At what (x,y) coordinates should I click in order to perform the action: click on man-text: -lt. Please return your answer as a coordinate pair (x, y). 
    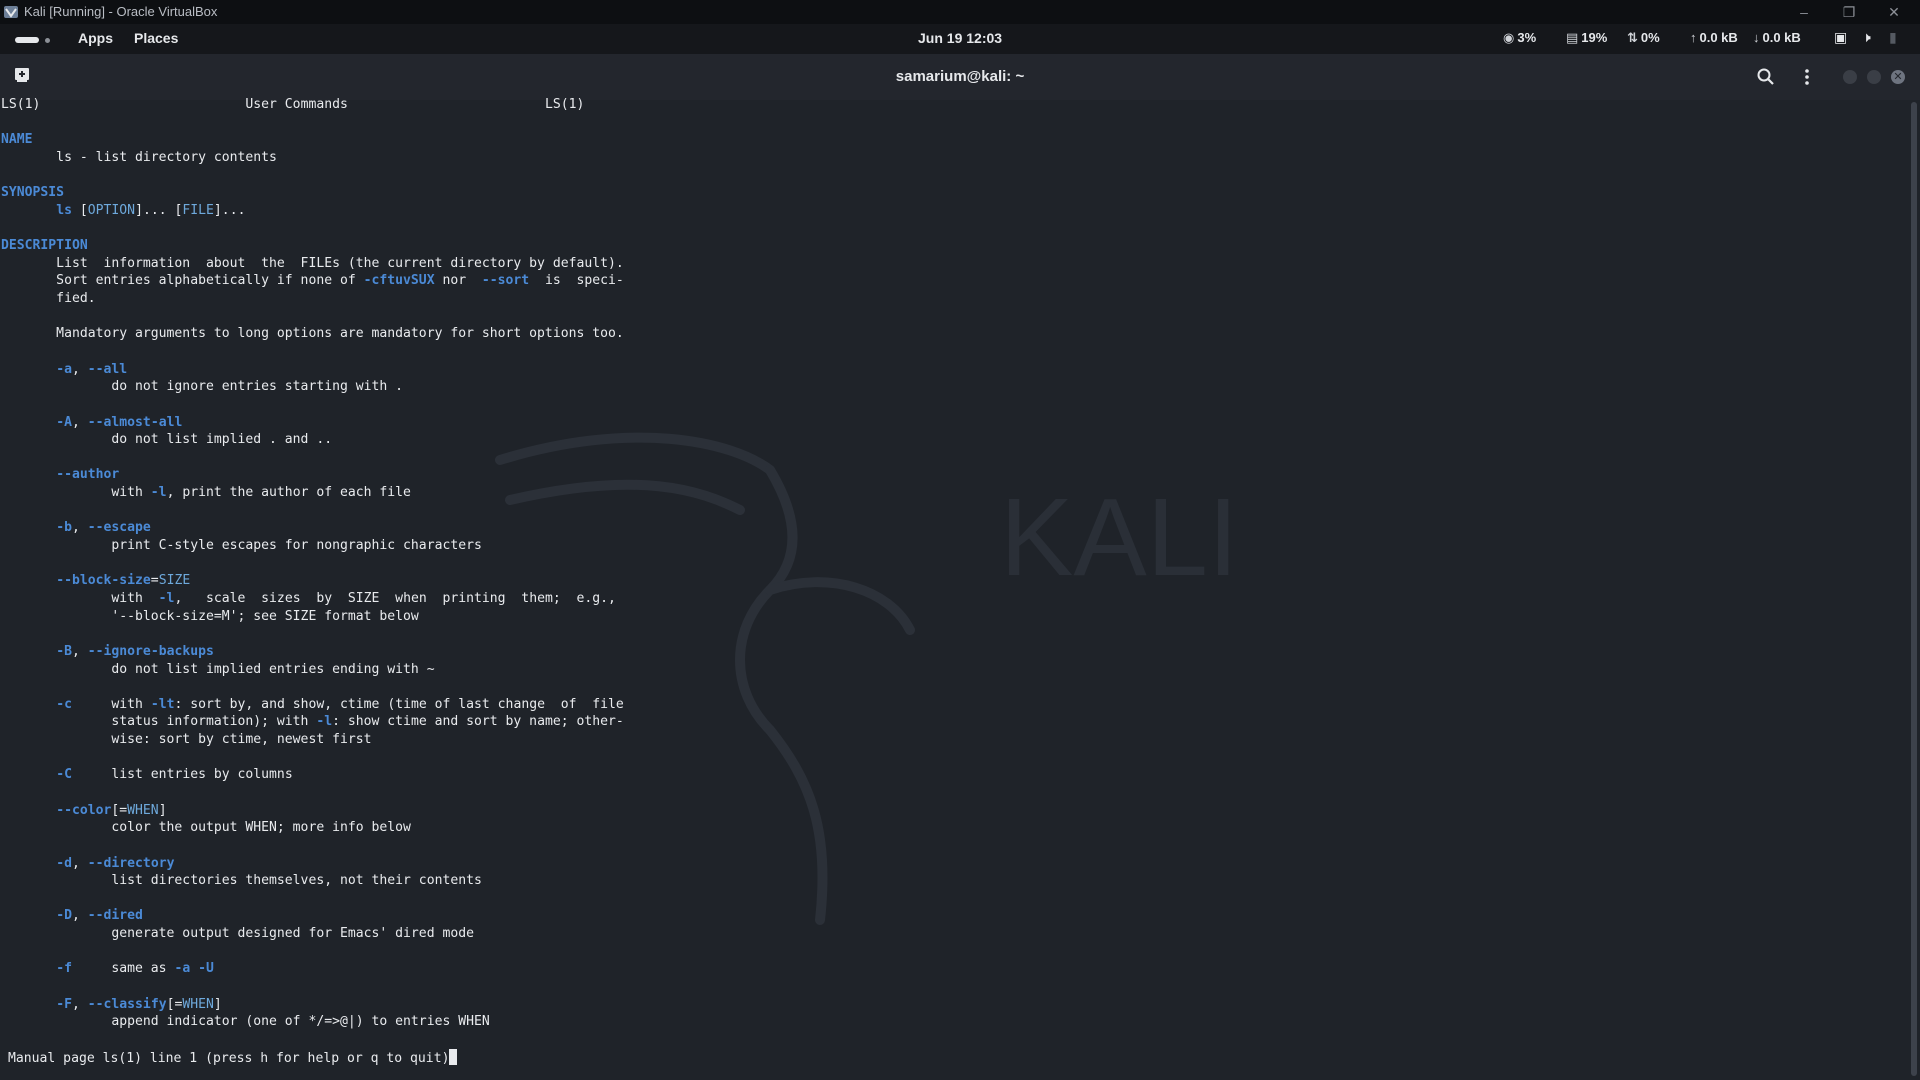
    Looking at the image, I should click on (162, 704).